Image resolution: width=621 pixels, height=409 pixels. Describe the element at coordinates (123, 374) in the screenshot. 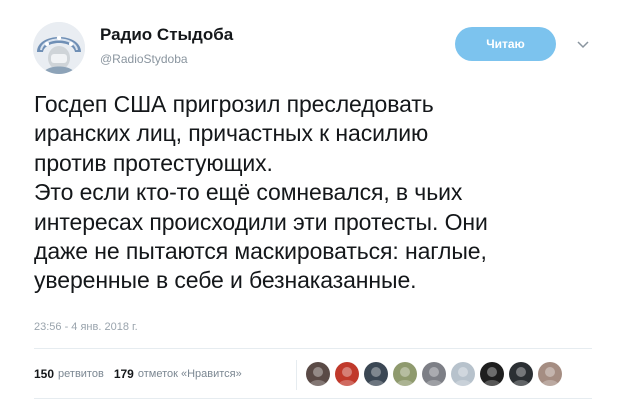

I see `likes-count: 179` at that location.